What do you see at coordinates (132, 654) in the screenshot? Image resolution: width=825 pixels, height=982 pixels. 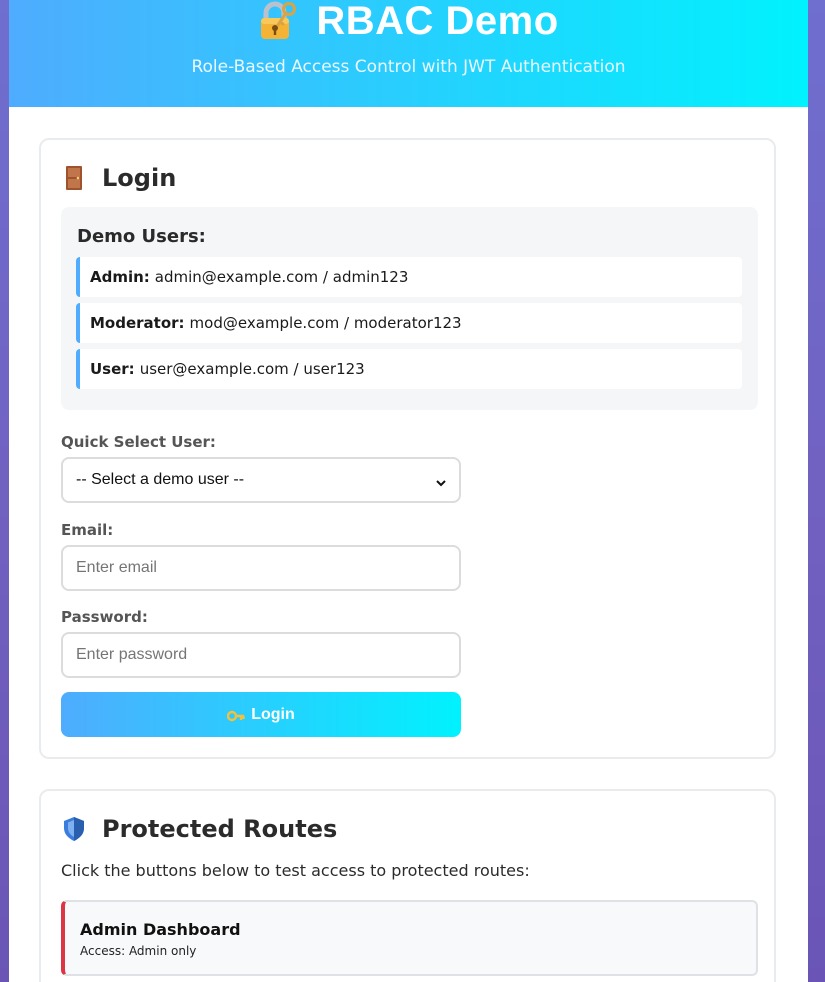 I see `password-placeholder: Enter password` at bounding box center [132, 654].